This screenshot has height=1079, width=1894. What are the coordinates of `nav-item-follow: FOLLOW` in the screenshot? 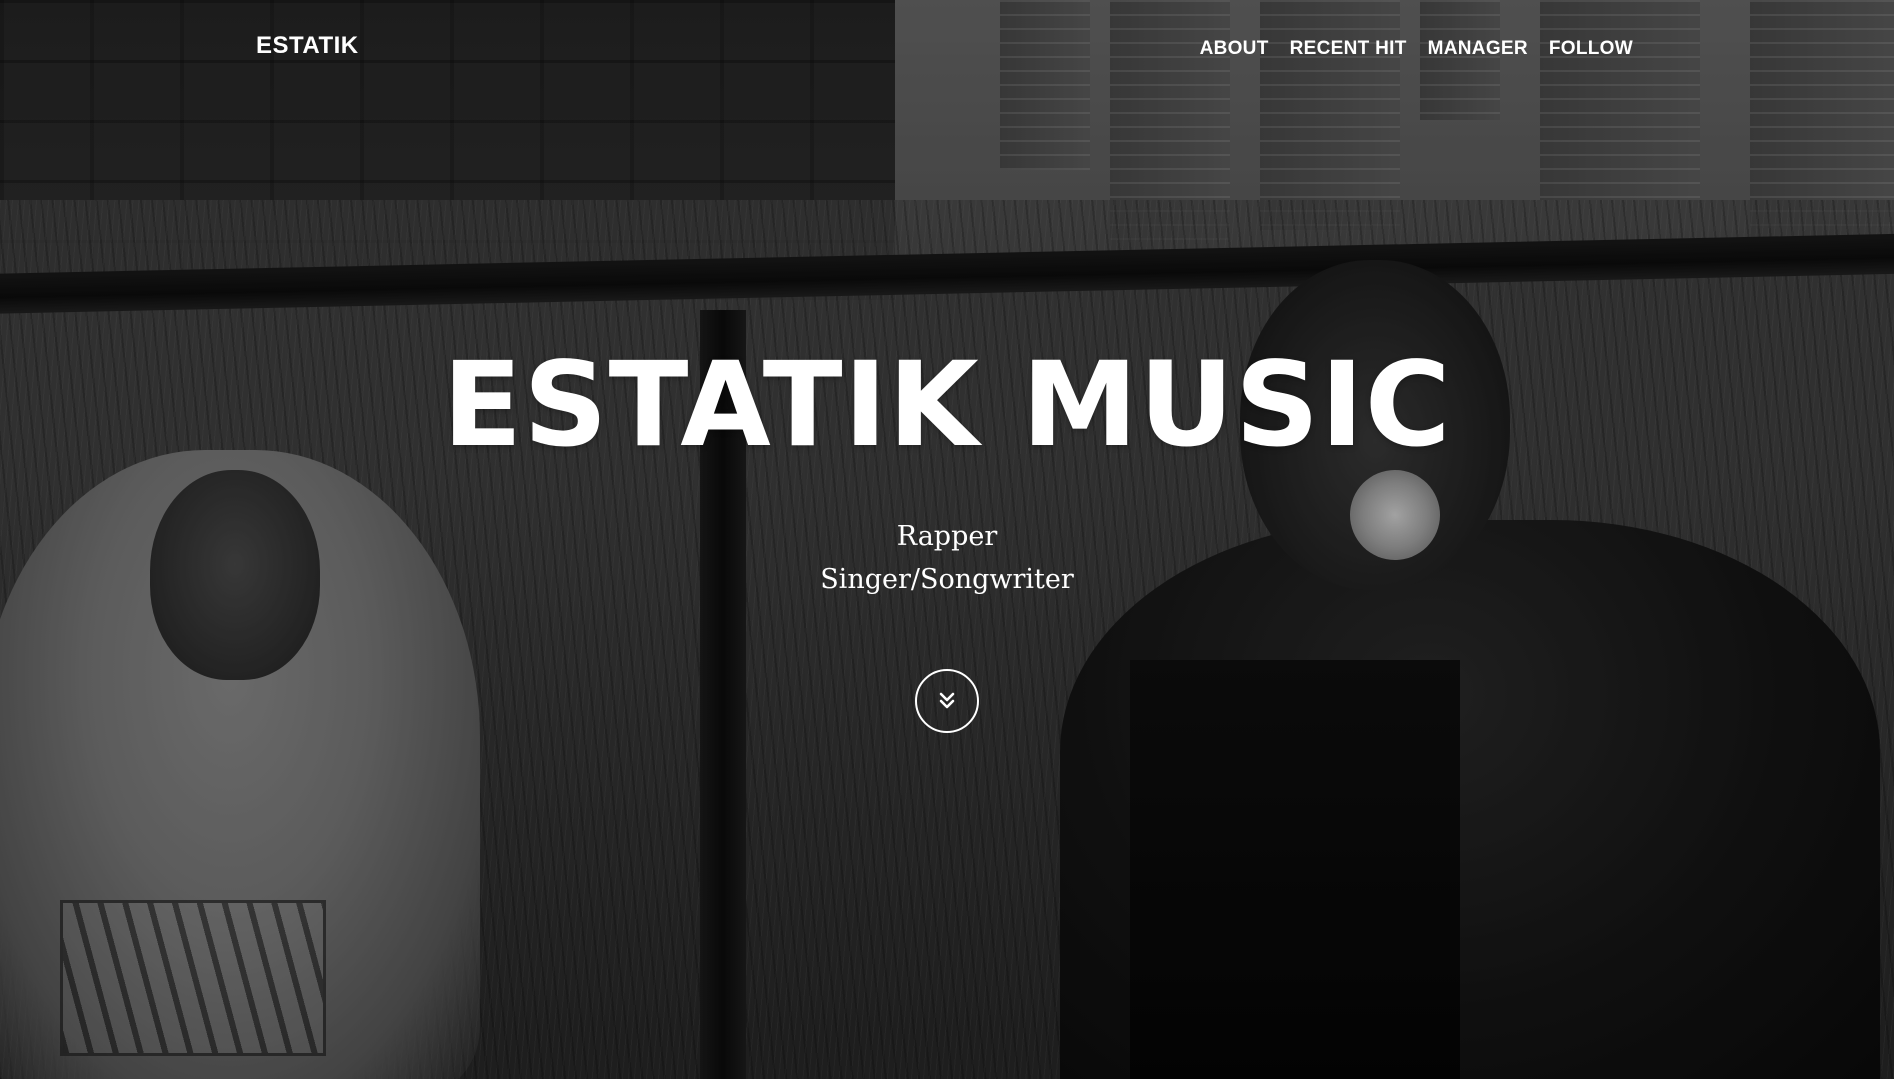 It's located at (1591, 49).